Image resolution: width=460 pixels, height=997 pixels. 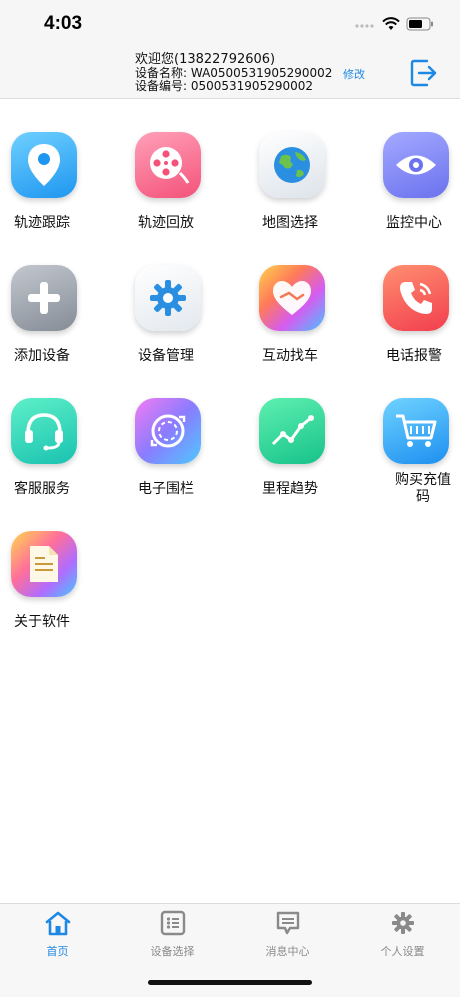 I want to click on tab-message-center: 消息中心, so click(x=287, y=934).